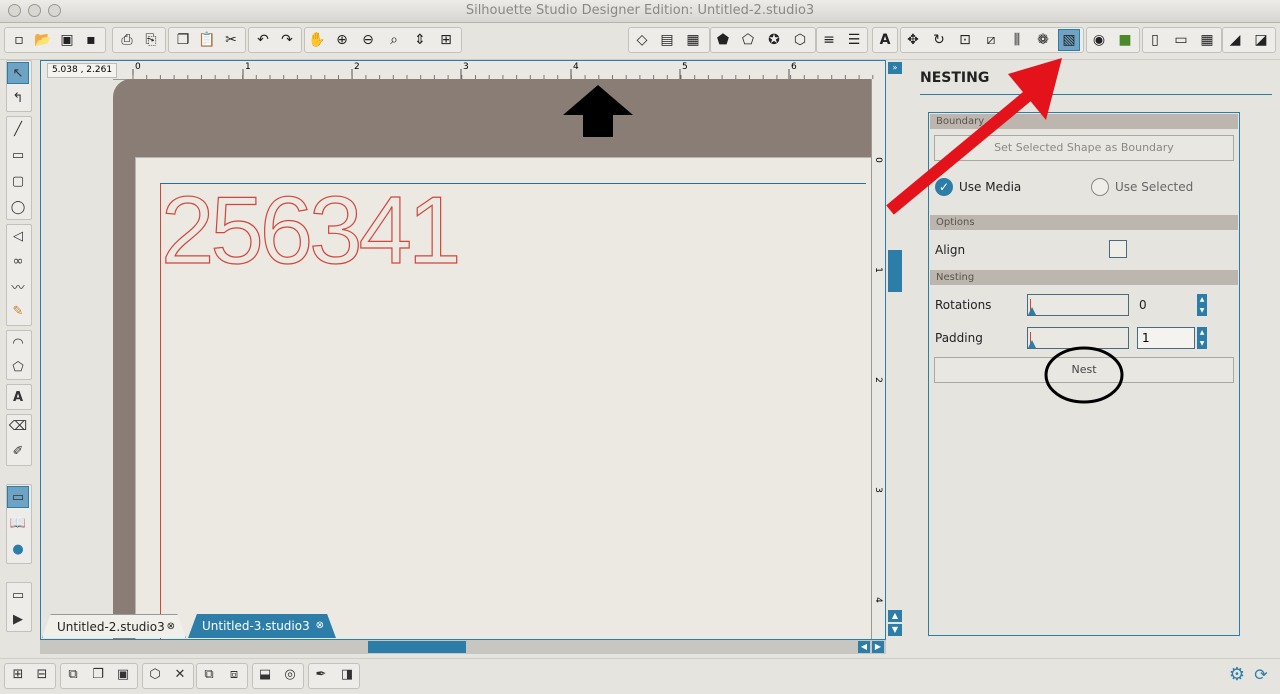 This screenshot has height=694, width=1280. What do you see at coordinates (667, 40) in the screenshot?
I see `page-settings-icon: ▤` at bounding box center [667, 40].